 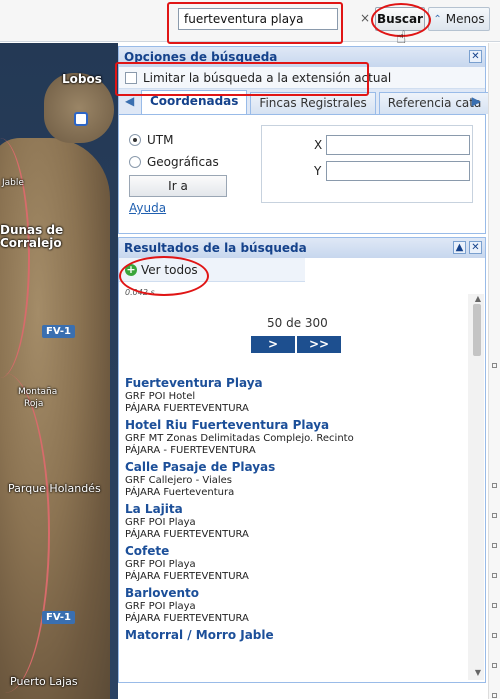 What do you see at coordinates (465, 19) in the screenshot?
I see `menos-label: Menos` at bounding box center [465, 19].